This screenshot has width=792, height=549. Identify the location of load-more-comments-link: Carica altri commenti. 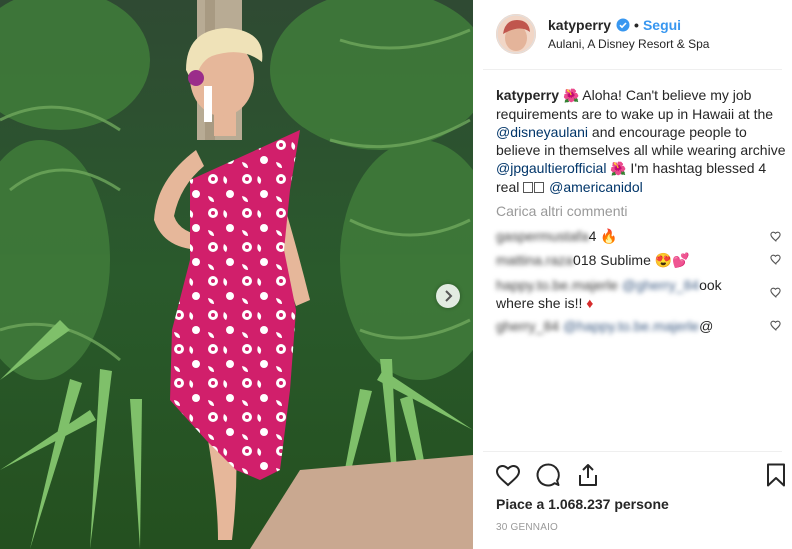
(561, 211).